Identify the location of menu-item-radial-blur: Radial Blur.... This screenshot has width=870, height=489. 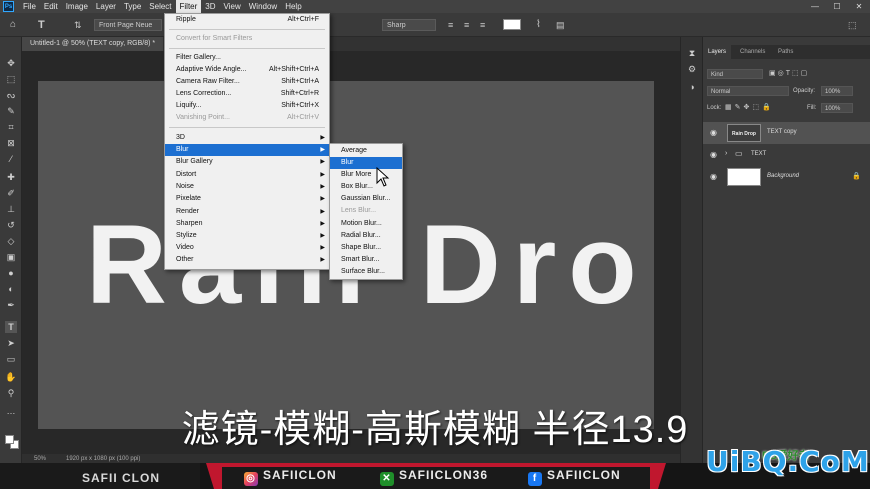
(366, 236).